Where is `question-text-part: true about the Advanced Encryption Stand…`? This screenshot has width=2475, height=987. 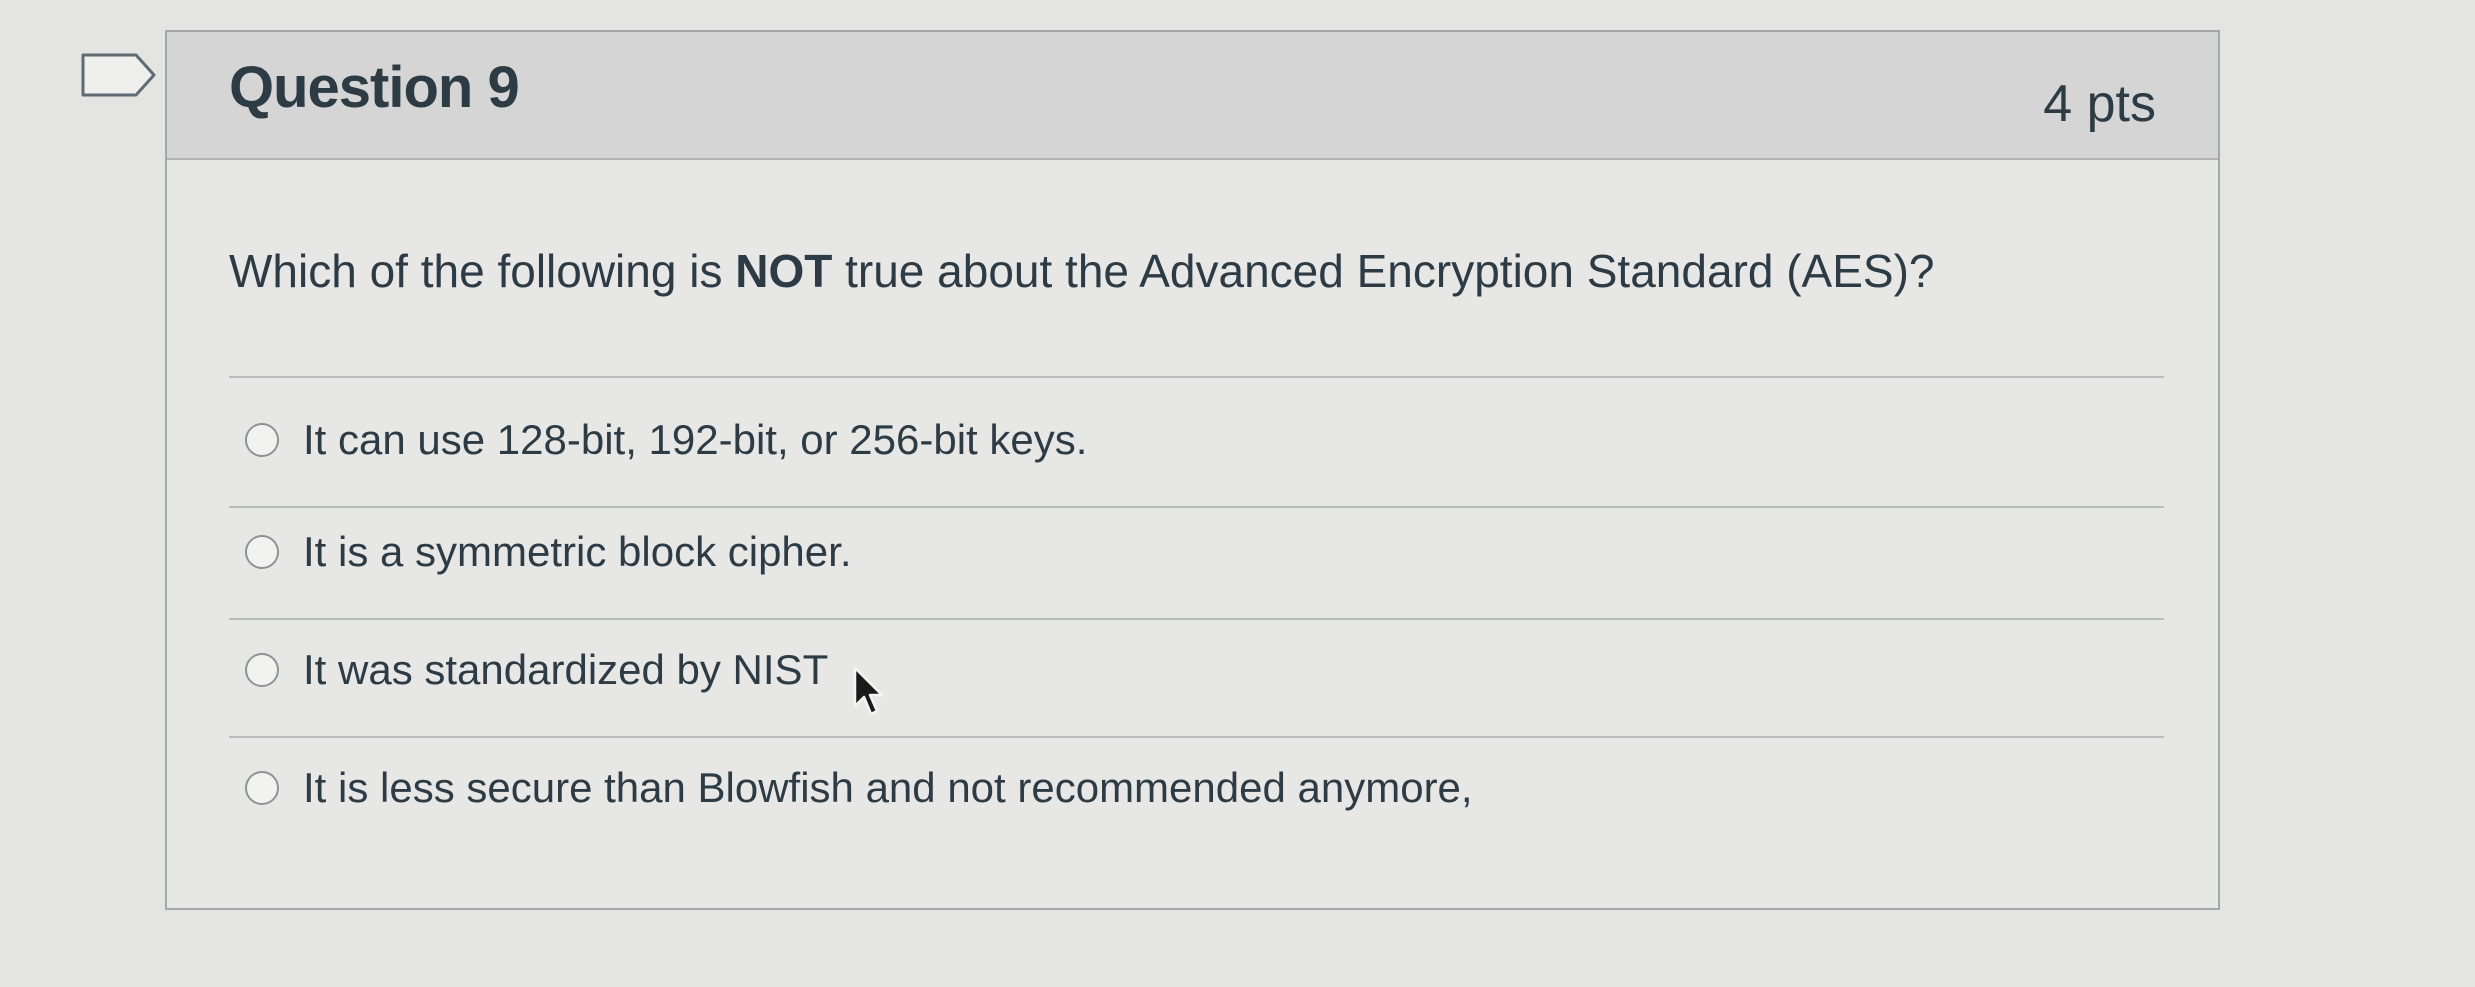 question-text-part: true about the Advanced Encryption Stand… is located at coordinates (1383, 271).